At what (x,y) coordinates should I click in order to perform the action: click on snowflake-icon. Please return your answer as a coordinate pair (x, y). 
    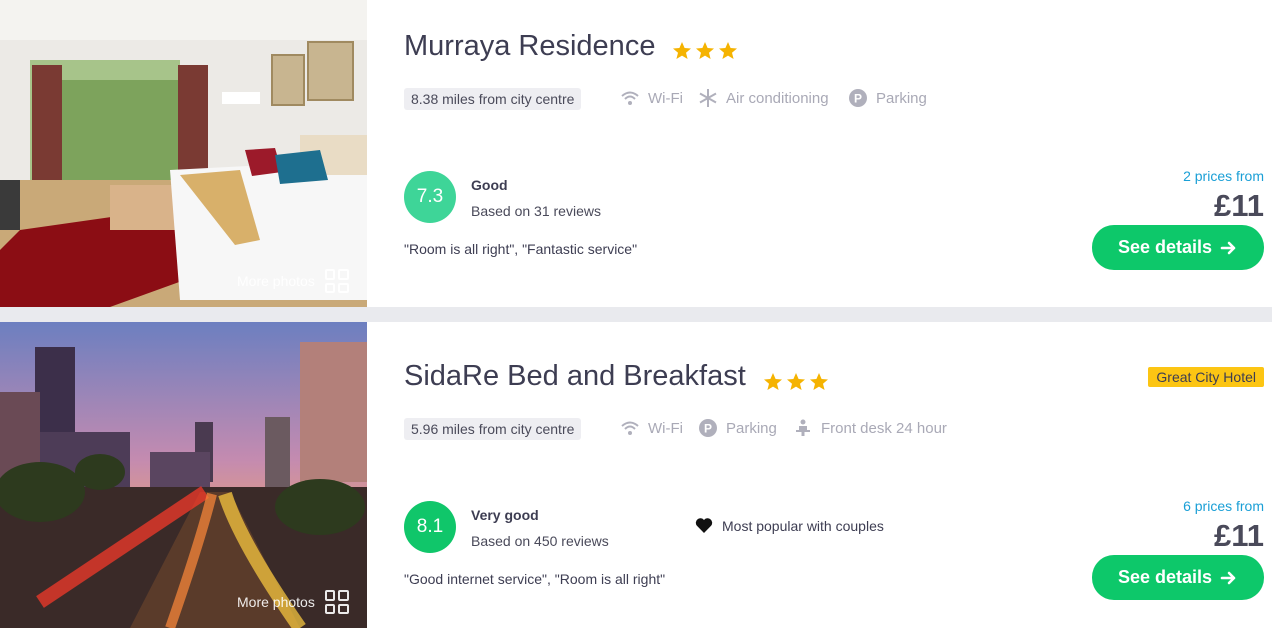
    Looking at the image, I should click on (708, 98).